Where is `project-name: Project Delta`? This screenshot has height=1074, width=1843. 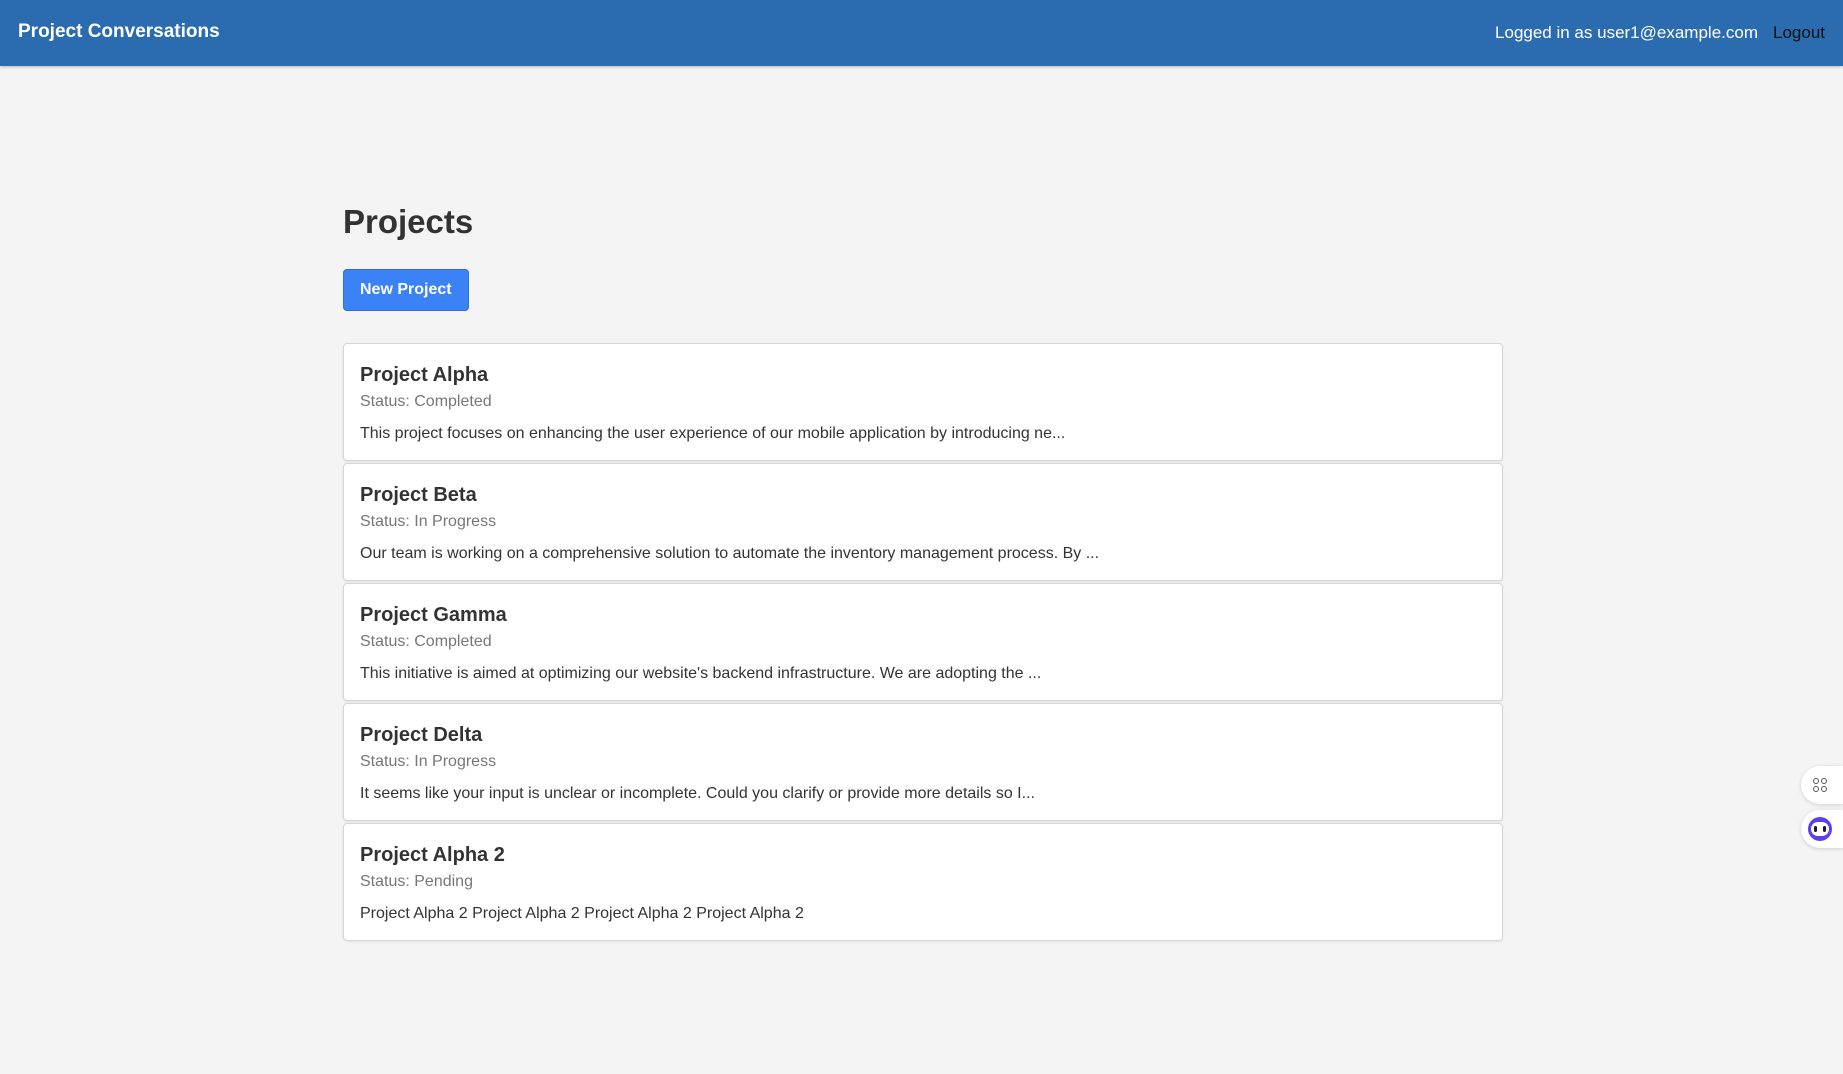 project-name: Project Delta is located at coordinates (923, 735).